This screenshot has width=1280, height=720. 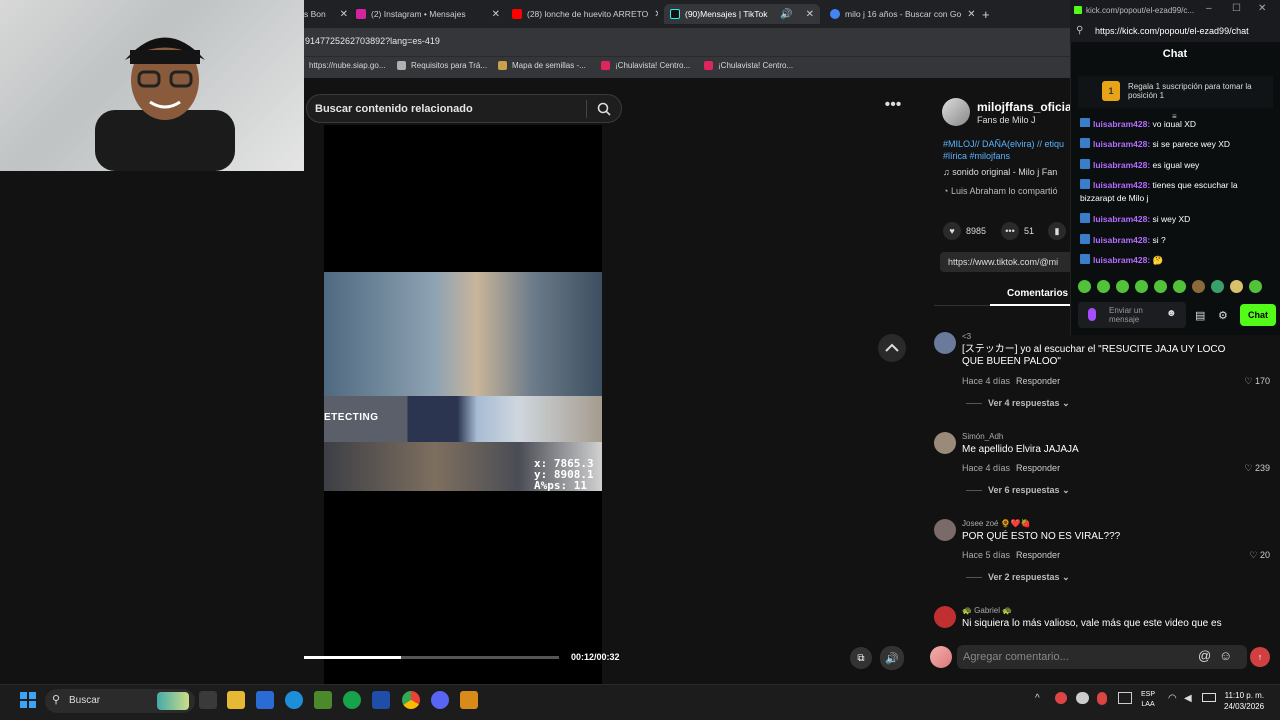 What do you see at coordinates (987, 610) in the screenshot?
I see `comment-username: 🐢 Gabriel 🐢` at bounding box center [987, 610].